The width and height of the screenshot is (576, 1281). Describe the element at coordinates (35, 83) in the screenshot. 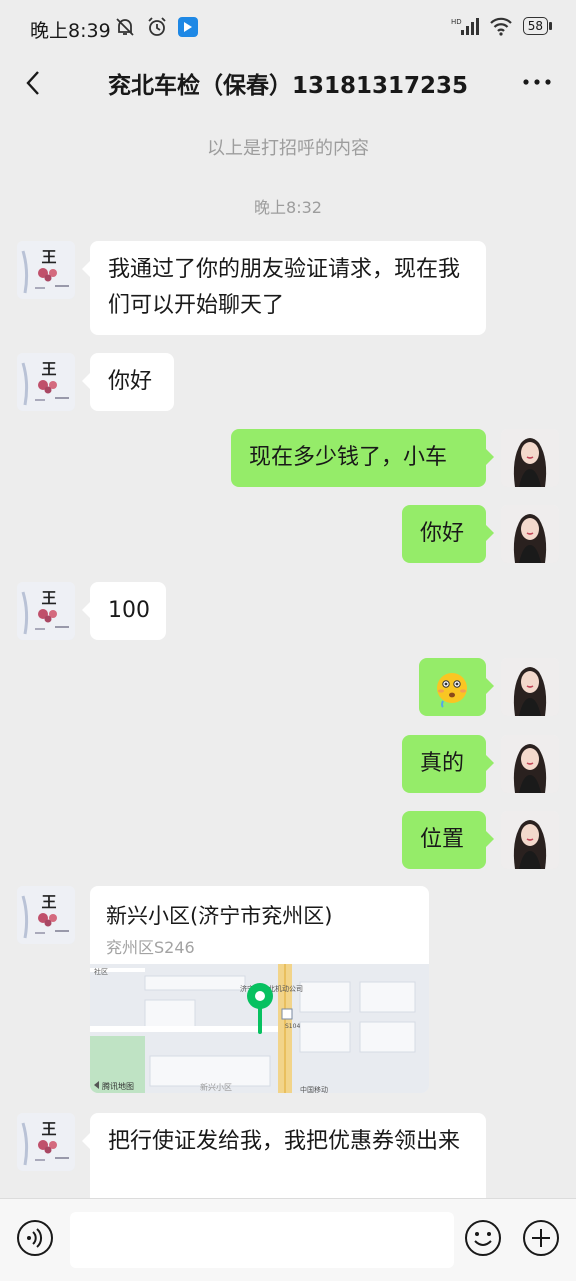

I see `back-arrow-icon` at that location.